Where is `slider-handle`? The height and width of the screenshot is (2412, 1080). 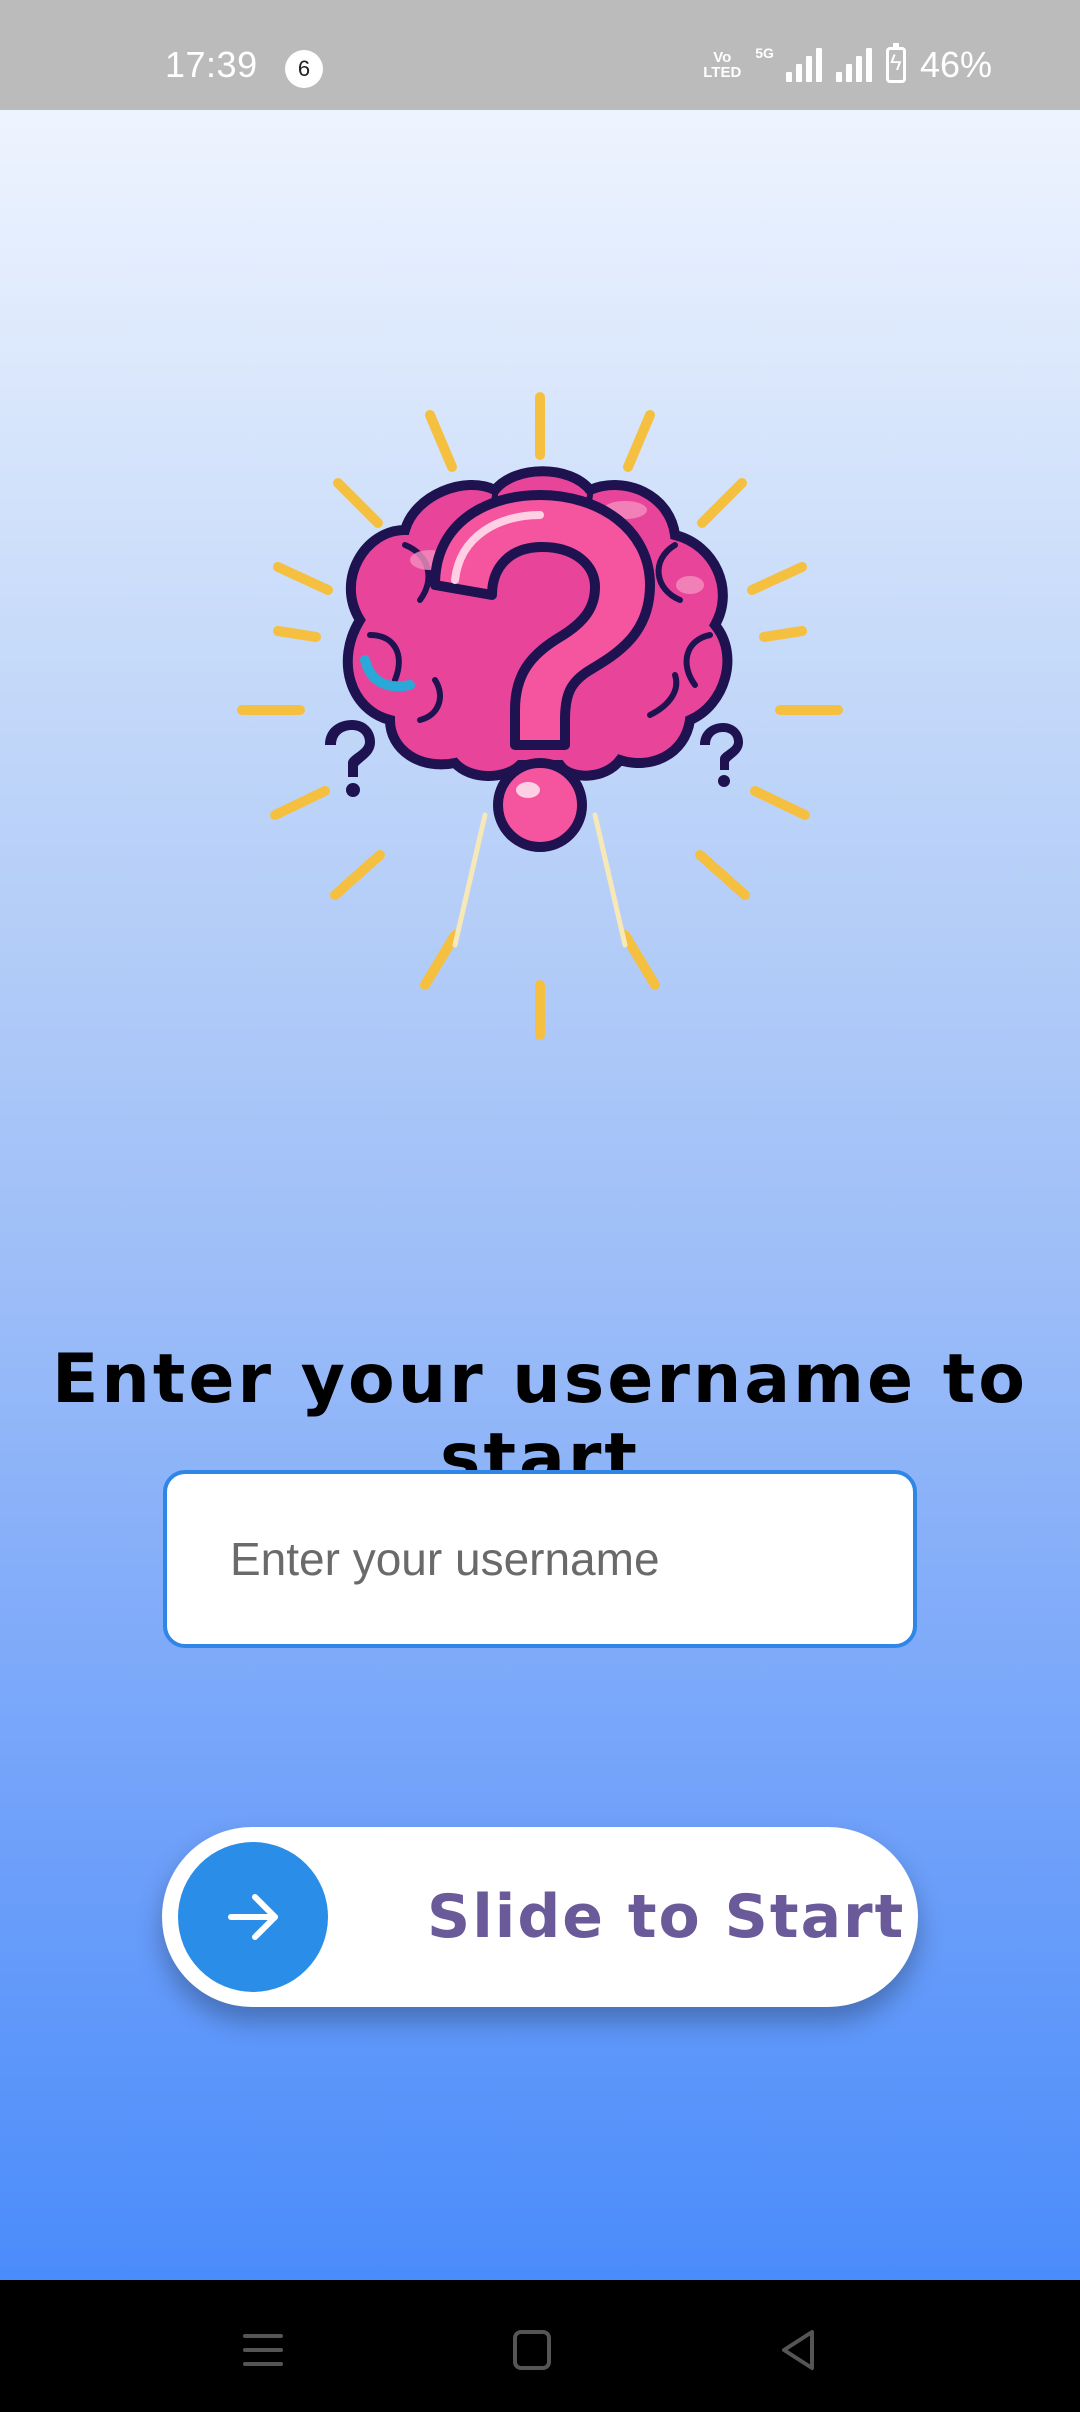
slider-handle is located at coordinates (253, 1917).